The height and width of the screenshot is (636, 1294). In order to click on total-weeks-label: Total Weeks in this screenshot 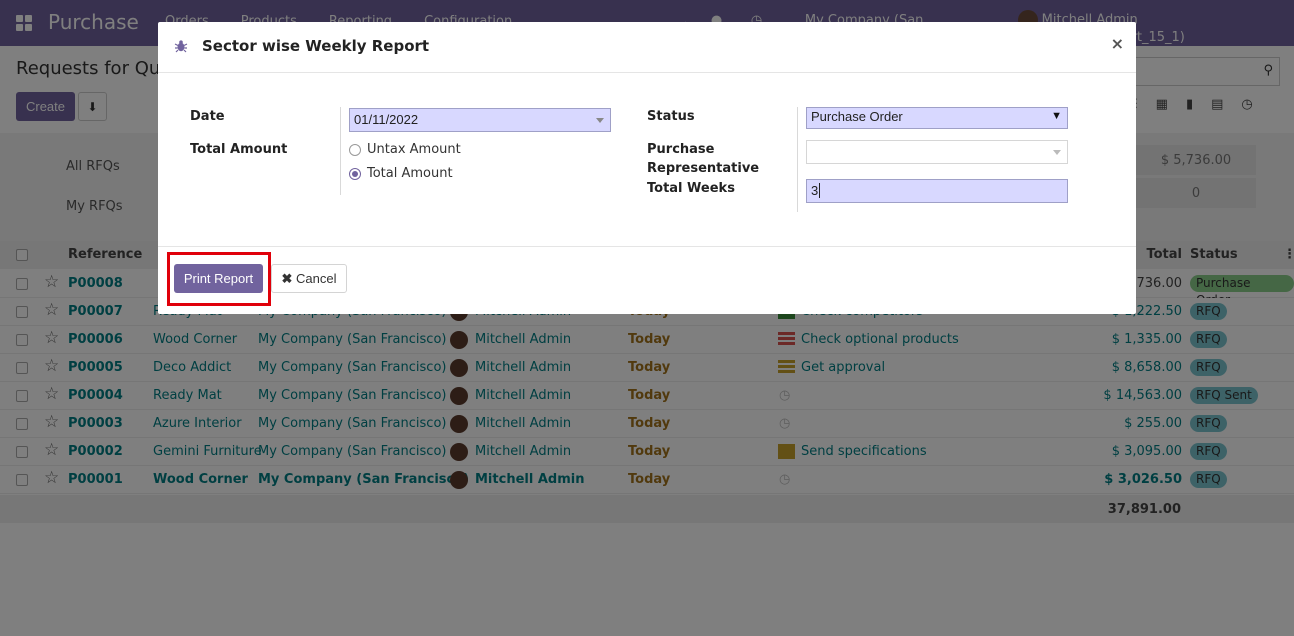, I will do `click(691, 188)`.